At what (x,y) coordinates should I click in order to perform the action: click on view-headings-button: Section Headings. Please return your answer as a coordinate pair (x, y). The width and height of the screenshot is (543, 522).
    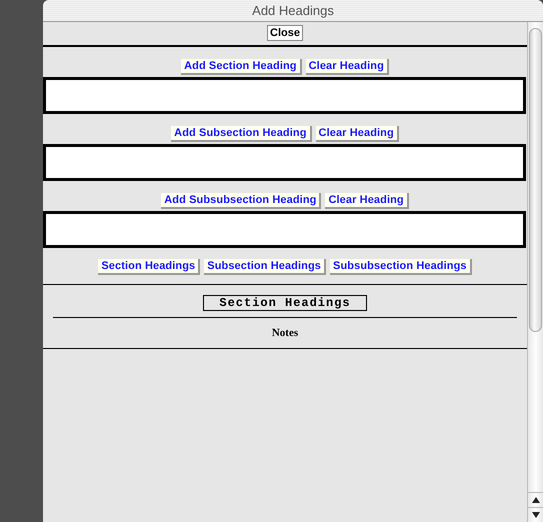
    Looking at the image, I should click on (149, 267).